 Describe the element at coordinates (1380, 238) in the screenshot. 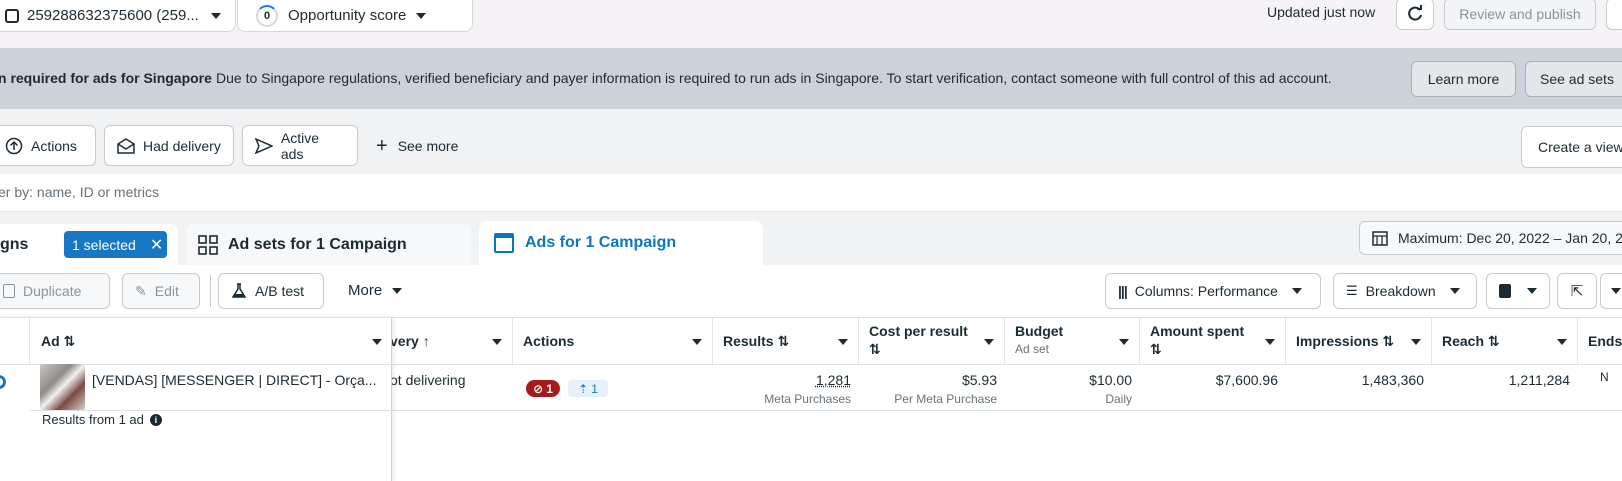

I see `calendar-icon` at that location.